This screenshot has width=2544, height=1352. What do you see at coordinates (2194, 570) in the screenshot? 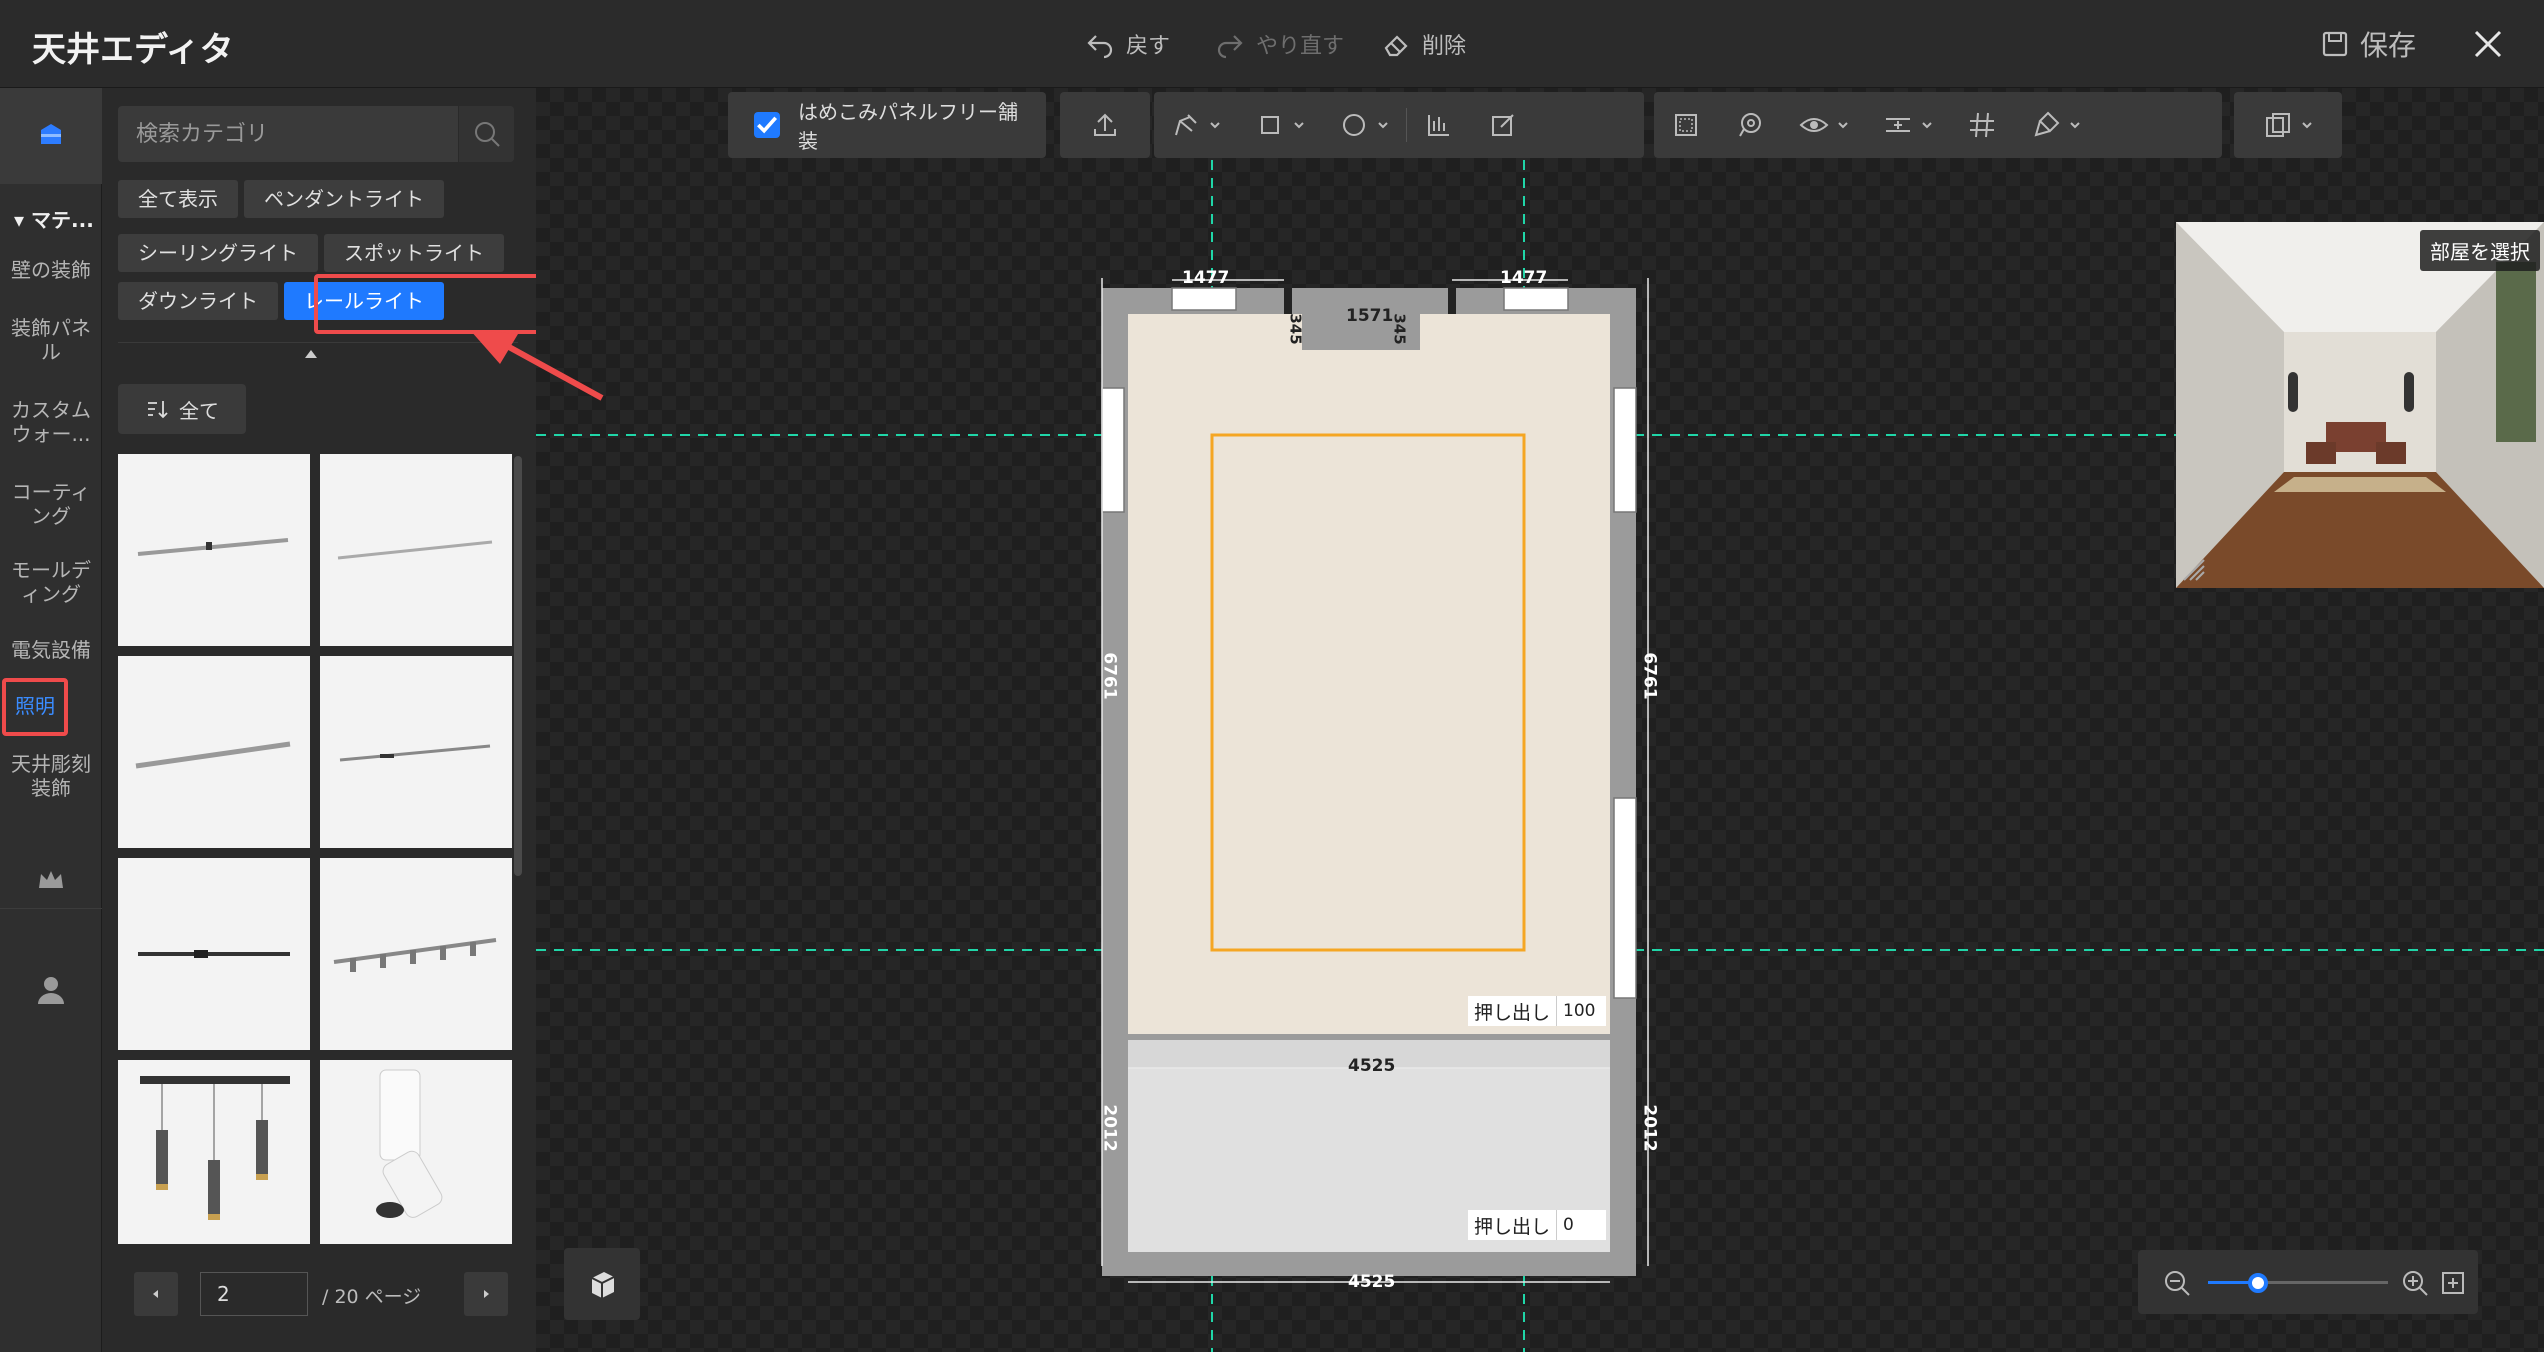
I see `resize-handle-icon` at bounding box center [2194, 570].